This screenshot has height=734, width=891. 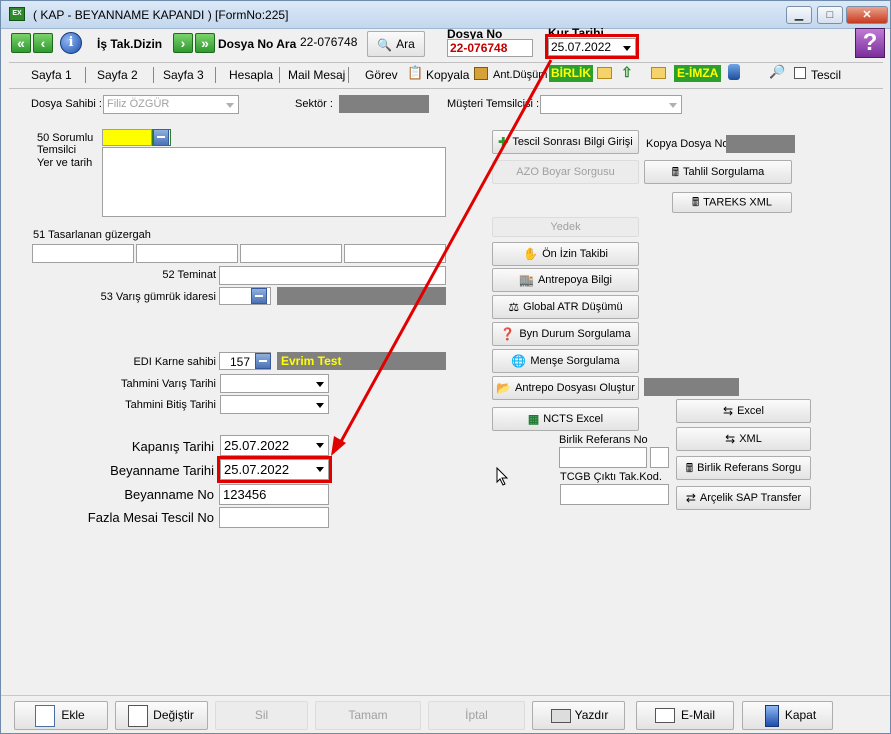 What do you see at coordinates (611, 104) in the screenshot?
I see `musteri-temsilcisi-dropdown` at bounding box center [611, 104].